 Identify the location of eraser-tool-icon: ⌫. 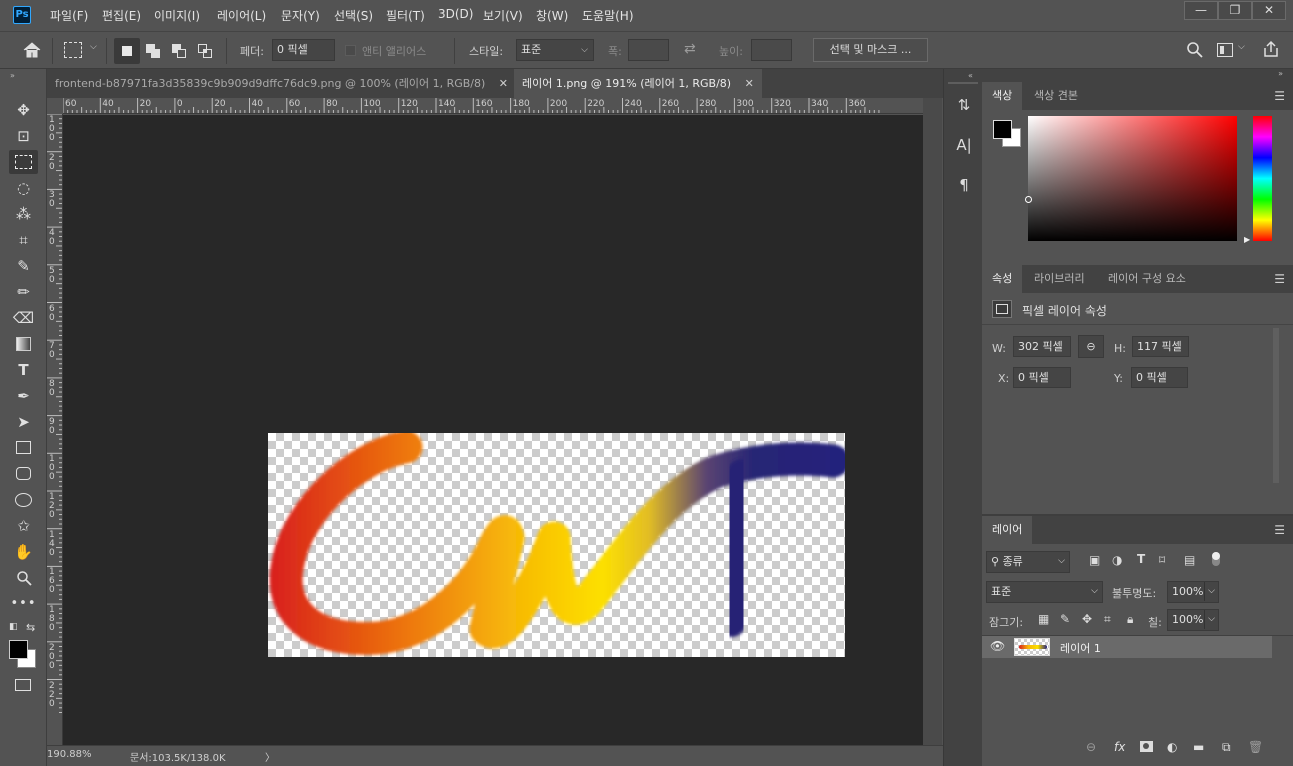
(23, 318).